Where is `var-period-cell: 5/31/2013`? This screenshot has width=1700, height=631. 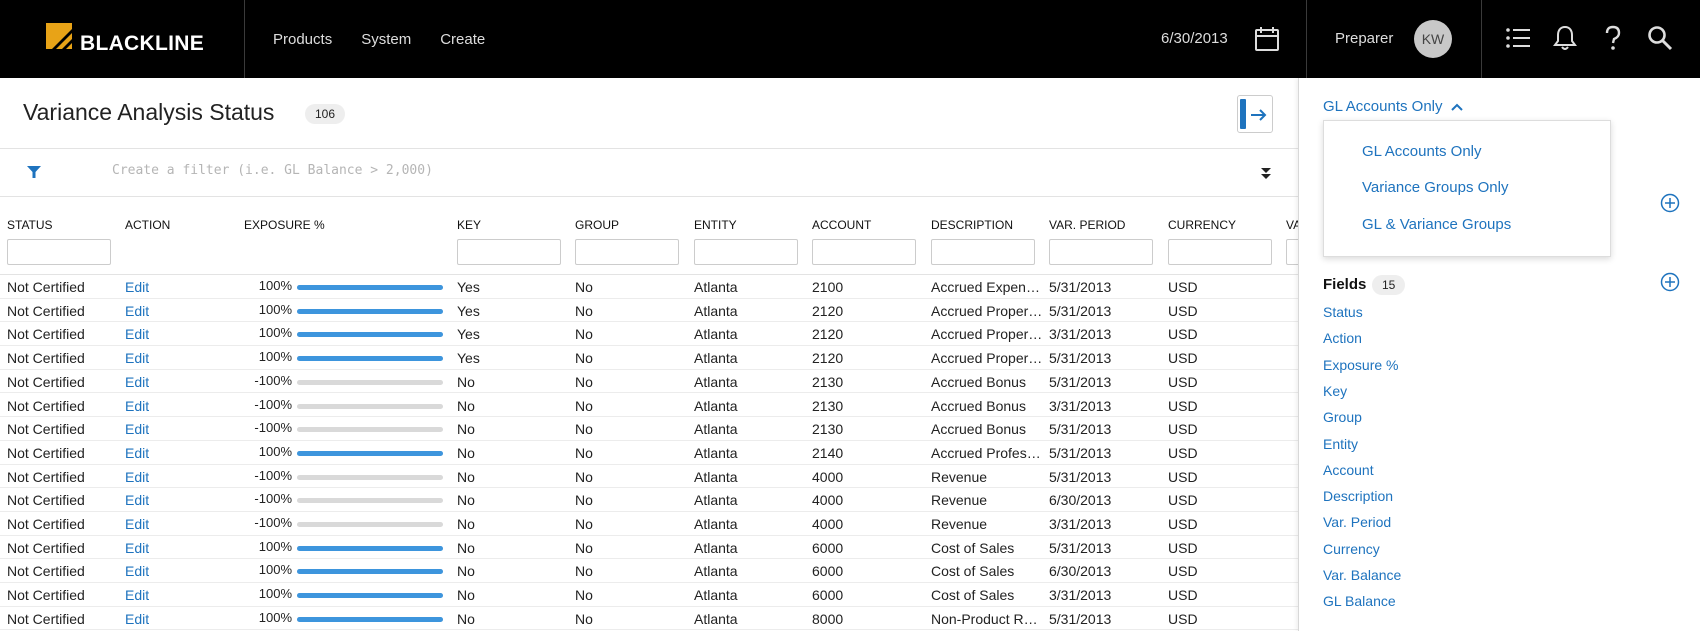
var-period-cell: 5/31/2013 is located at coordinates (1080, 452).